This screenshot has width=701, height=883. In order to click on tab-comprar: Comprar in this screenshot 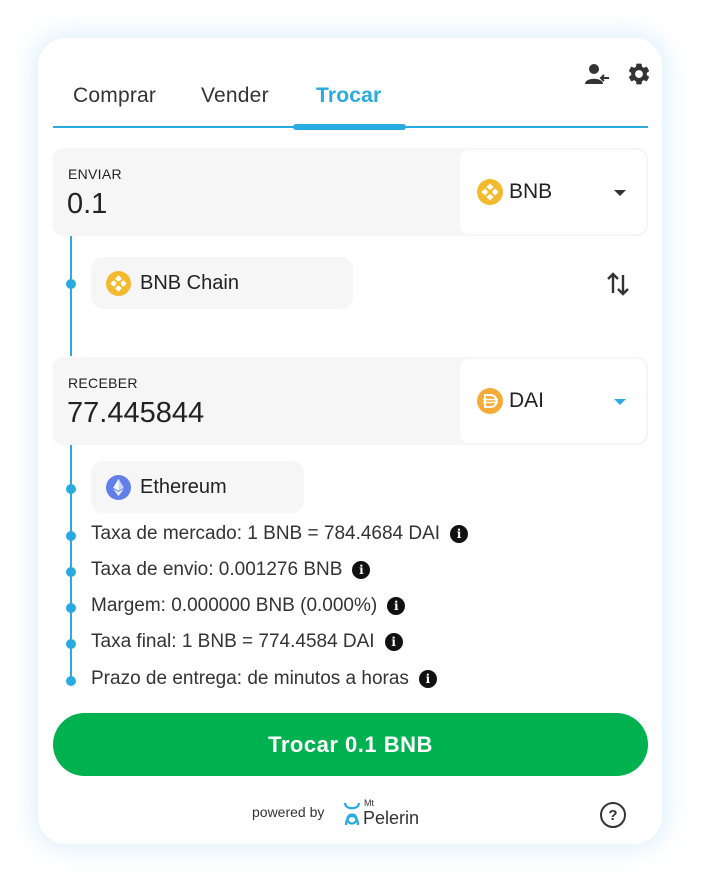, I will do `click(114, 96)`.